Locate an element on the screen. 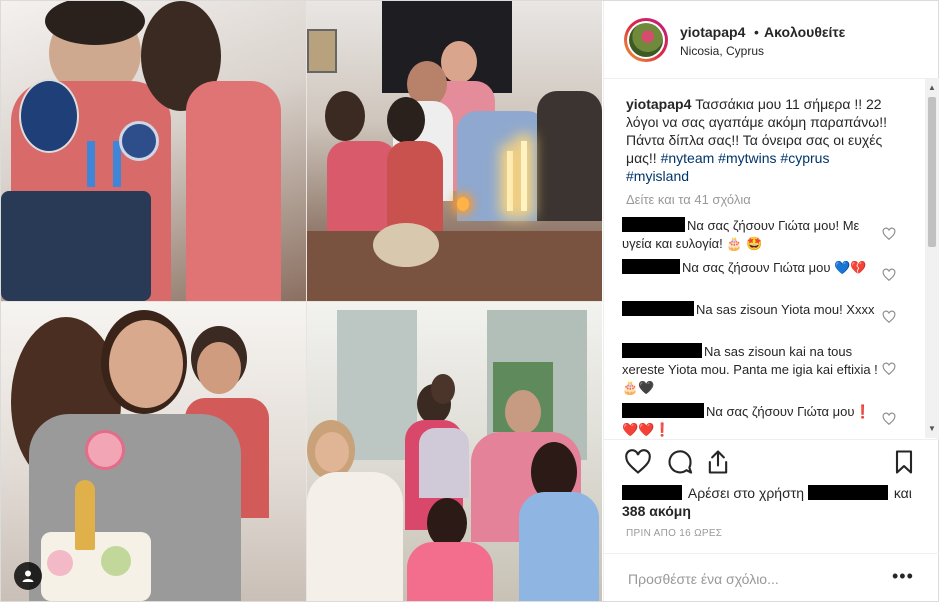 The height and width of the screenshot is (602, 939). person-tag-icon is located at coordinates (28, 576).